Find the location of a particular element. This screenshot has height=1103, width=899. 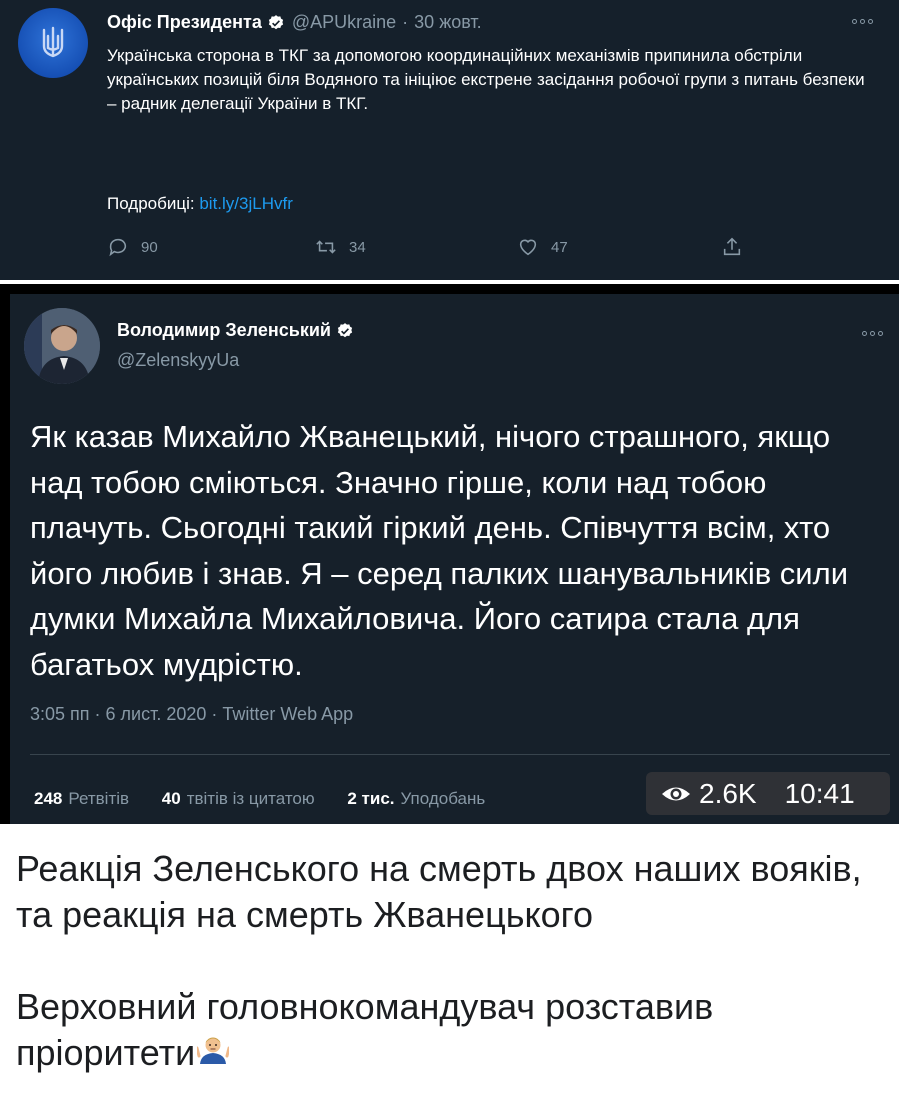

tweet-date: 30 жовт. is located at coordinates (448, 22).